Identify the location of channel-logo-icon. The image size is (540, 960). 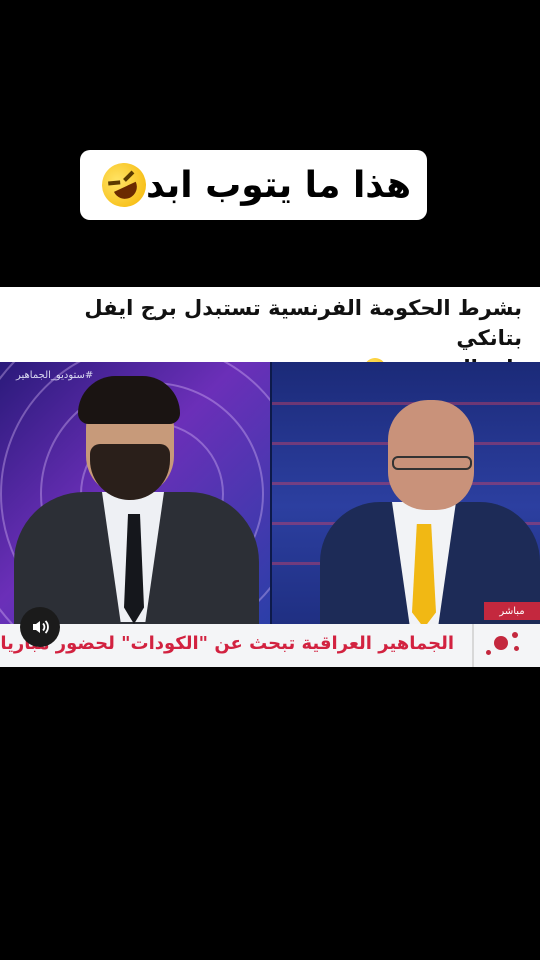
(506, 645).